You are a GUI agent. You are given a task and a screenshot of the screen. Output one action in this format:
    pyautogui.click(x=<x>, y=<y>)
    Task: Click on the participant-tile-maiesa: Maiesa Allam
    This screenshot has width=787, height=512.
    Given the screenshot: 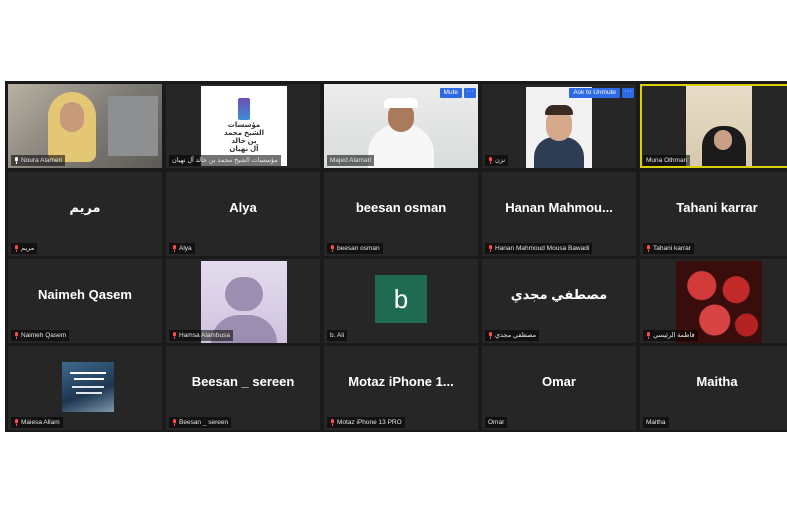 What is the action you would take?
    pyautogui.click(x=85, y=388)
    